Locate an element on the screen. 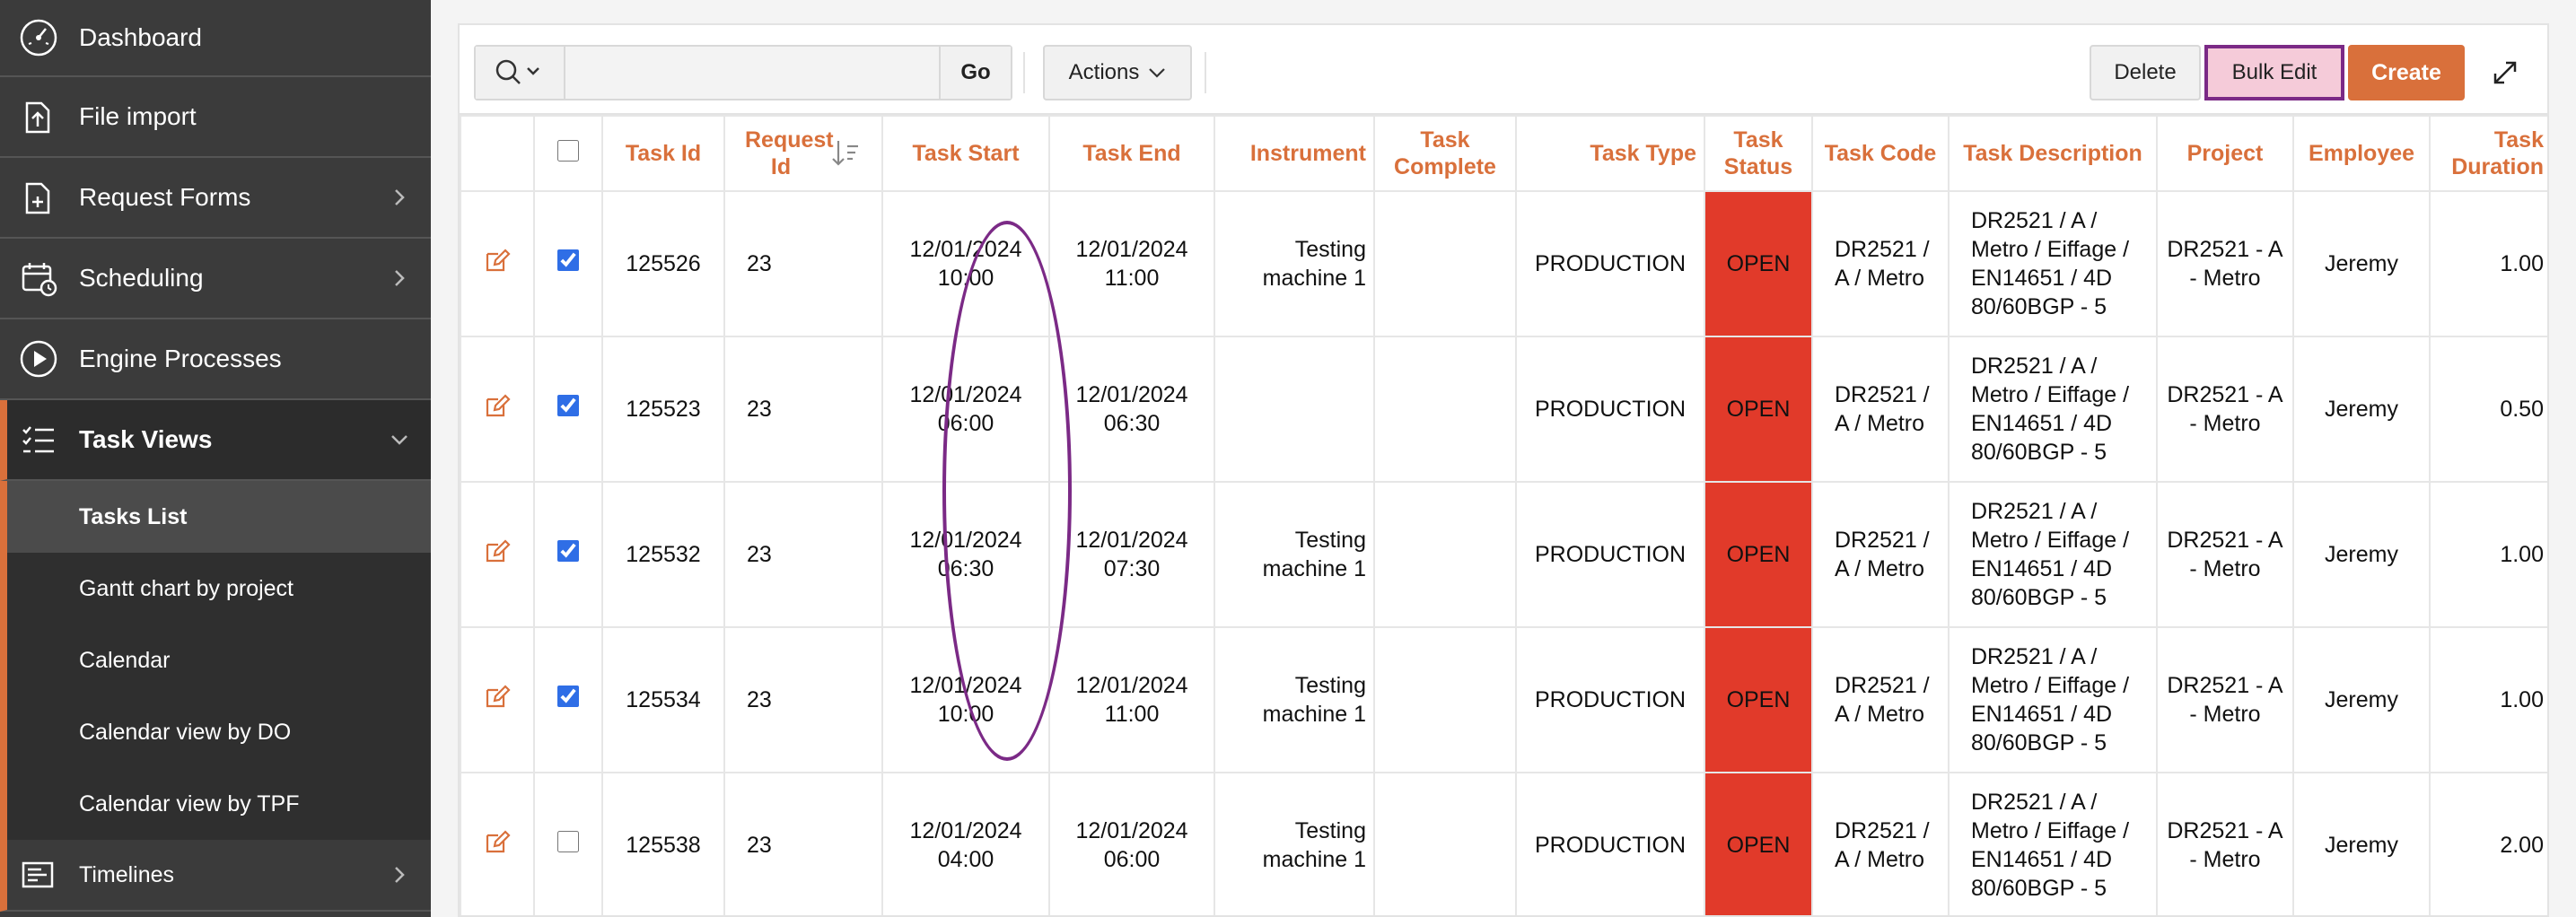 The height and width of the screenshot is (917, 2576). column-header-task-code: Task Code is located at coordinates (1880, 154).